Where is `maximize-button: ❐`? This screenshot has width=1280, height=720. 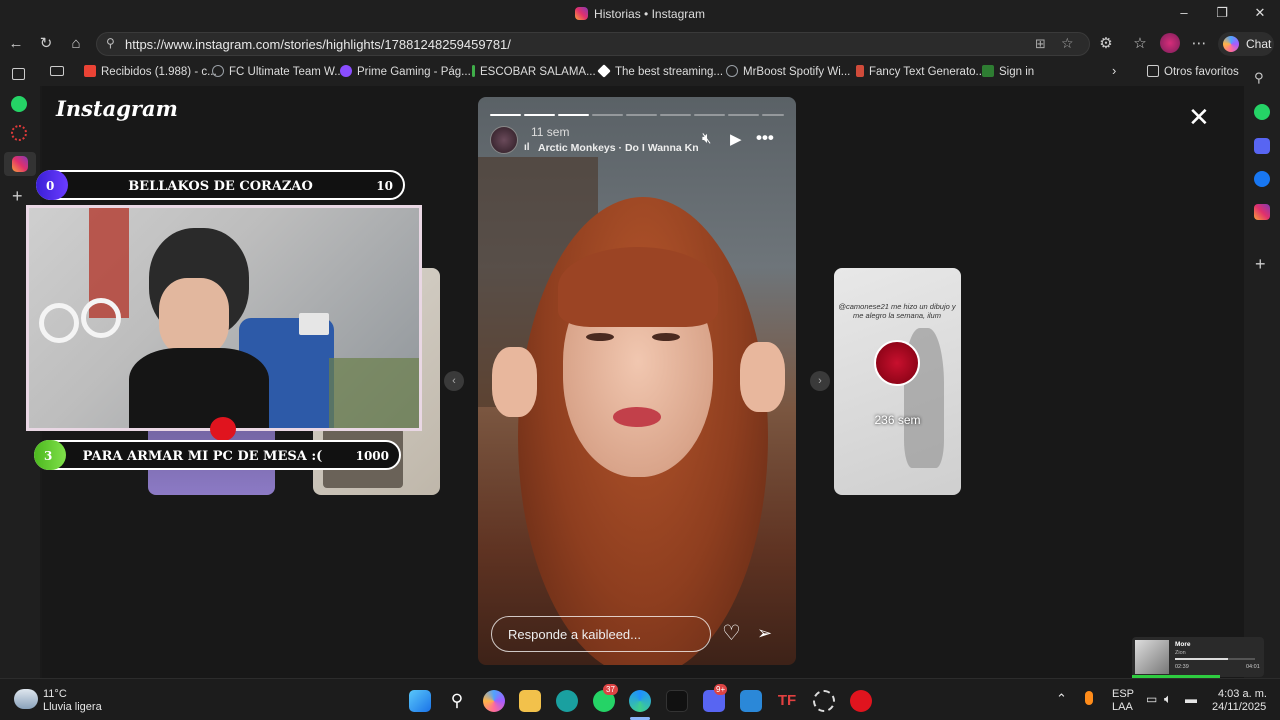 maximize-button: ❐ is located at coordinates (1222, 14).